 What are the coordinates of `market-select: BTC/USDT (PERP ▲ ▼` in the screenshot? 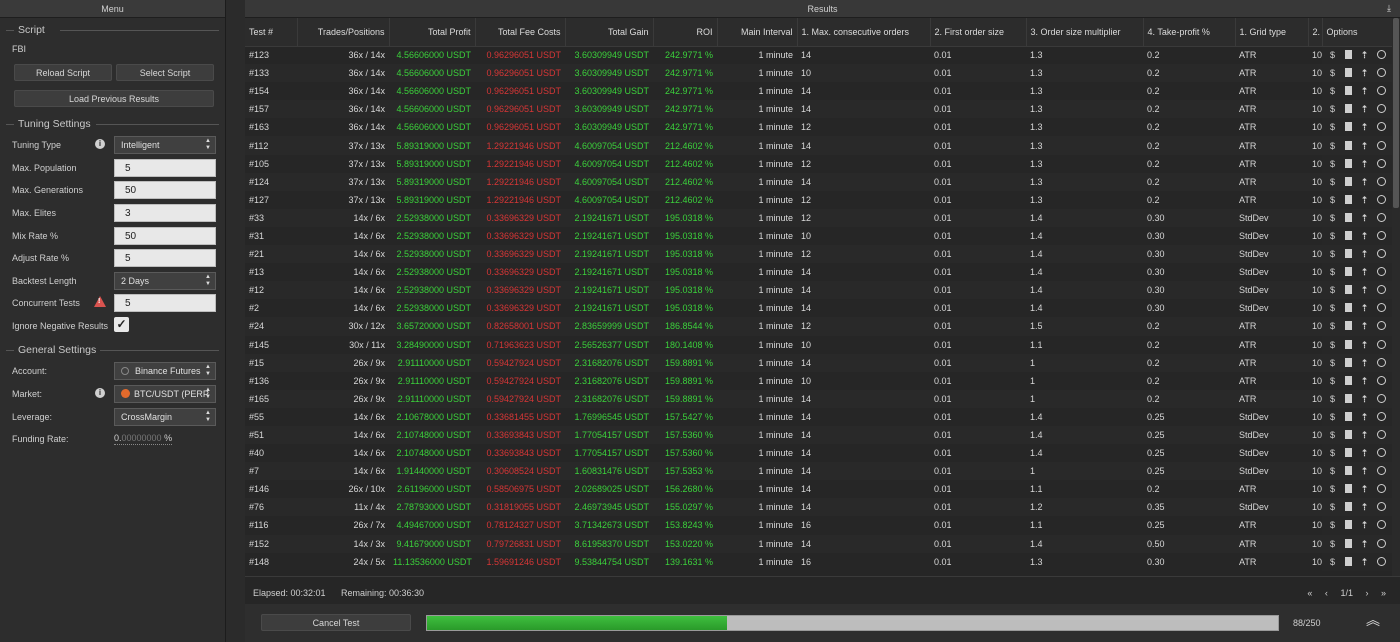 It's located at (165, 394).